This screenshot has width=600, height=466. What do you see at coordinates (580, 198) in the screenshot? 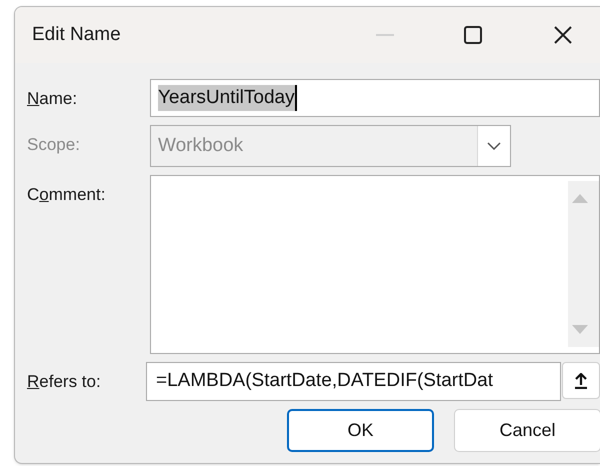
I see `scroll-up-icon` at bounding box center [580, 198].